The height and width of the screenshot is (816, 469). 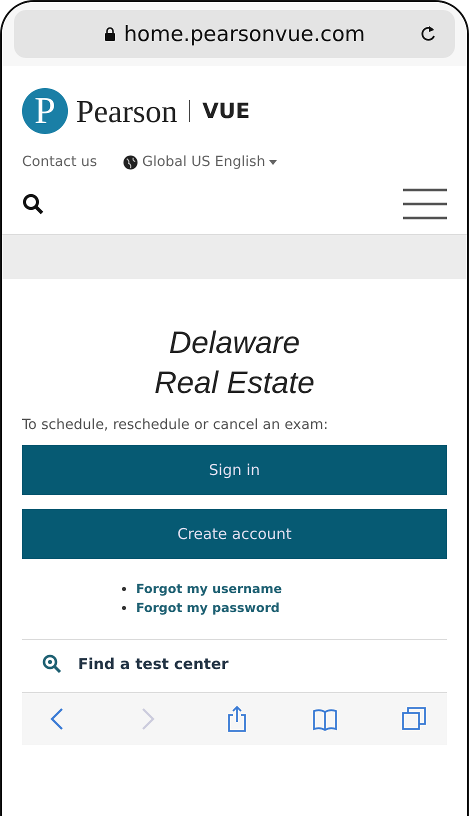 What do you see at coordinates (176, 425) in the screenshot?
I see `intro-text: To schedule, reschedule or cancel an exam:` at bounding box center [176, 425].